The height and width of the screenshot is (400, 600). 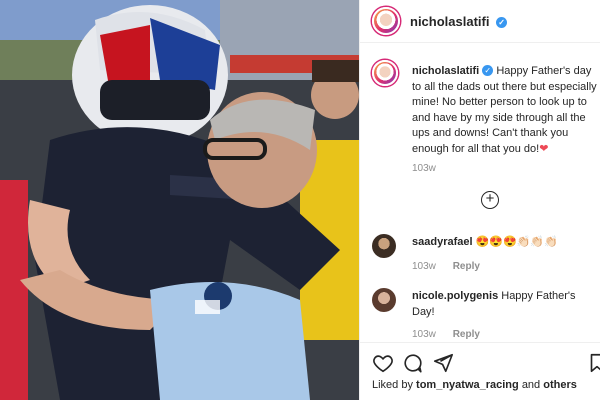 What do you see at coordinates (490, 200) in the screenshot?
I see `add-comment-icon: +` at bounding box center [490, 200].